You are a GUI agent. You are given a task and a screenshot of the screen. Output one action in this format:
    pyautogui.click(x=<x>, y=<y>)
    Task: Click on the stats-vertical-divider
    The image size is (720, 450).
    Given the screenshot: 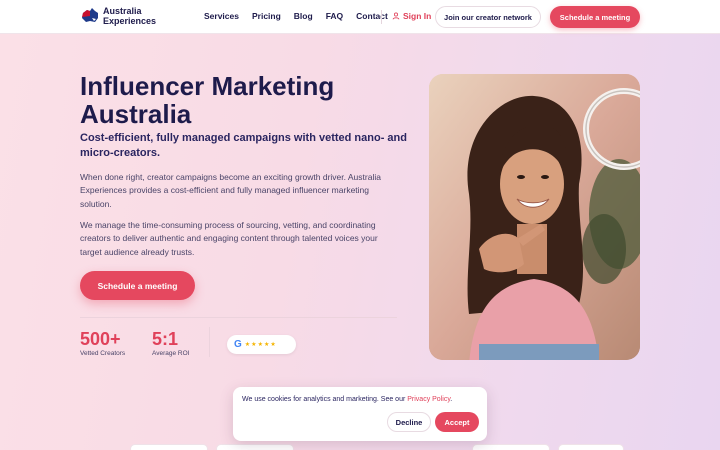 What is the action you would take?
    pyautogui.click(x=209, y=342)
    